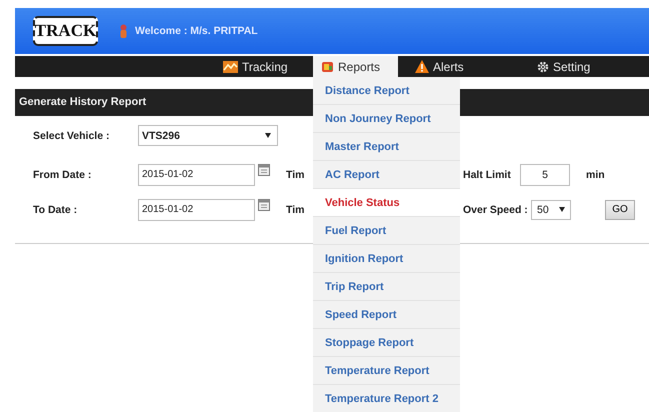 The image size is (649, 412). What do you see at coordinates (578, 66) in the screenshot?
I see `nav-tab: Setting` at bounding box center [578, 66].